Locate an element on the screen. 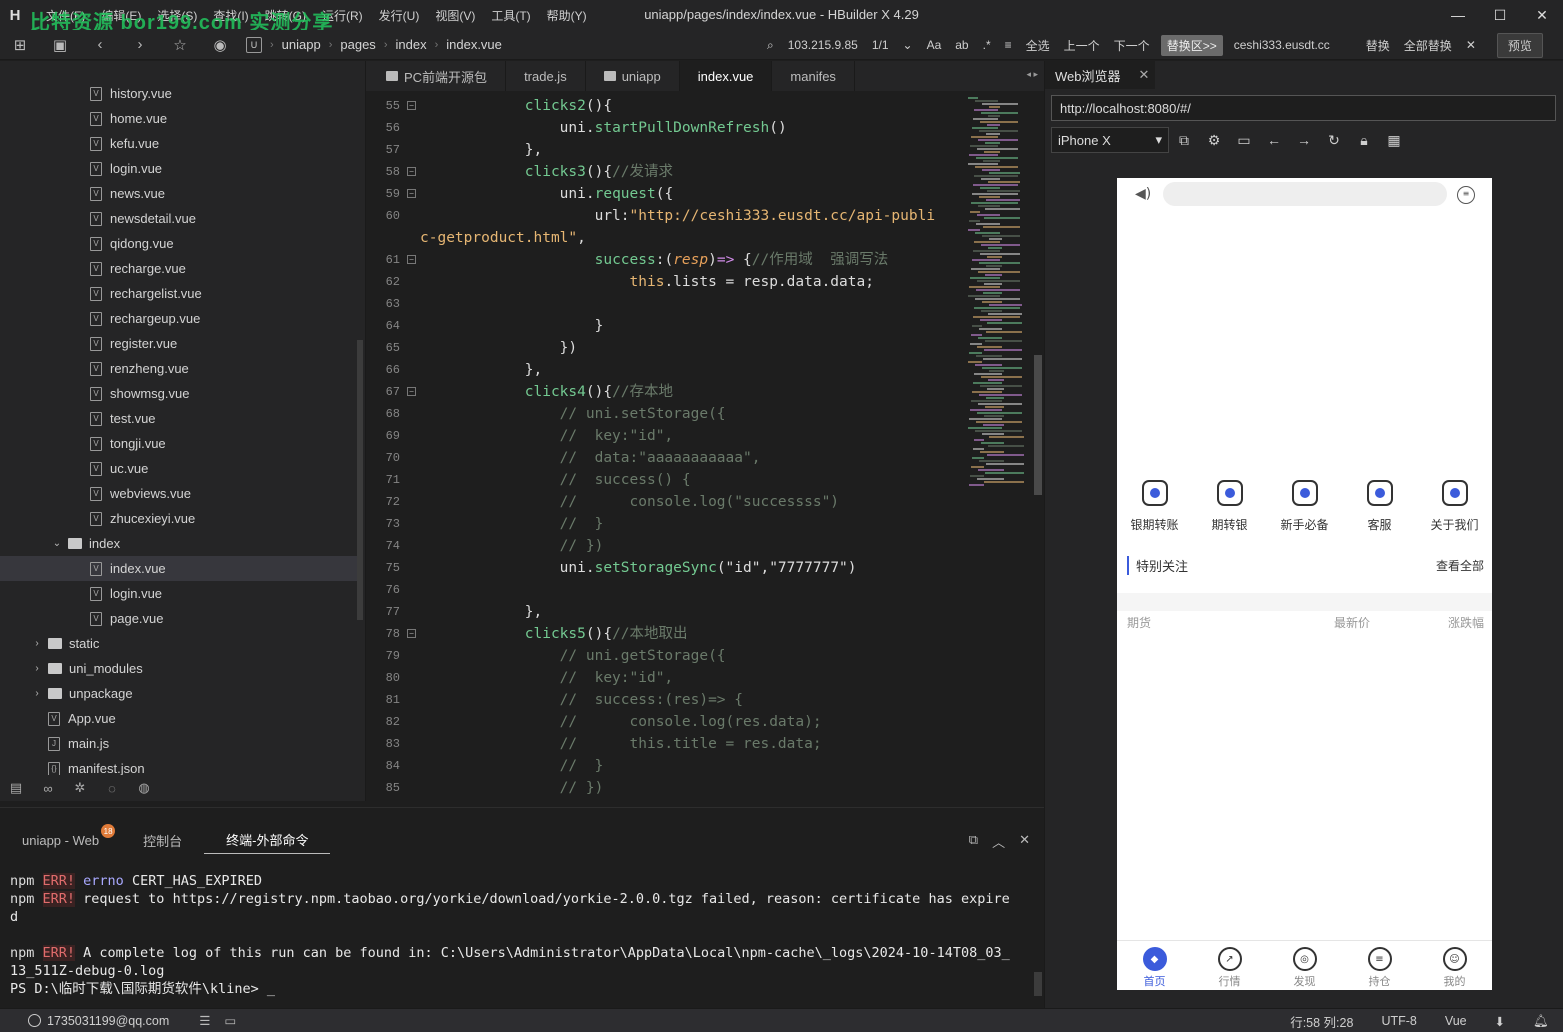  prev-match-button: 上一个 is located at coordinates (1082, 45).